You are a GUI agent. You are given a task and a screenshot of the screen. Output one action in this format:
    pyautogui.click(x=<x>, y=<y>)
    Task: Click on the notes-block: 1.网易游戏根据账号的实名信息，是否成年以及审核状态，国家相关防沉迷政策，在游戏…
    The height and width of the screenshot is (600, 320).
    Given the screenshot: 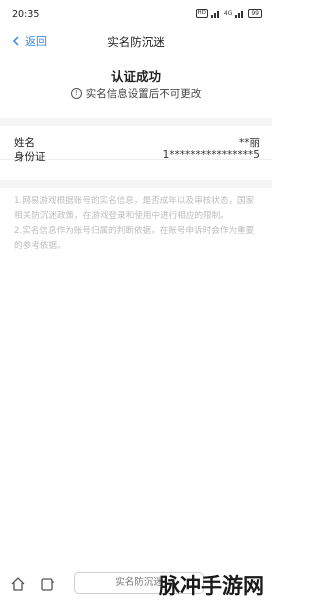 What is the action you would take?
    pyautogui.click(x=137, y=224)
    